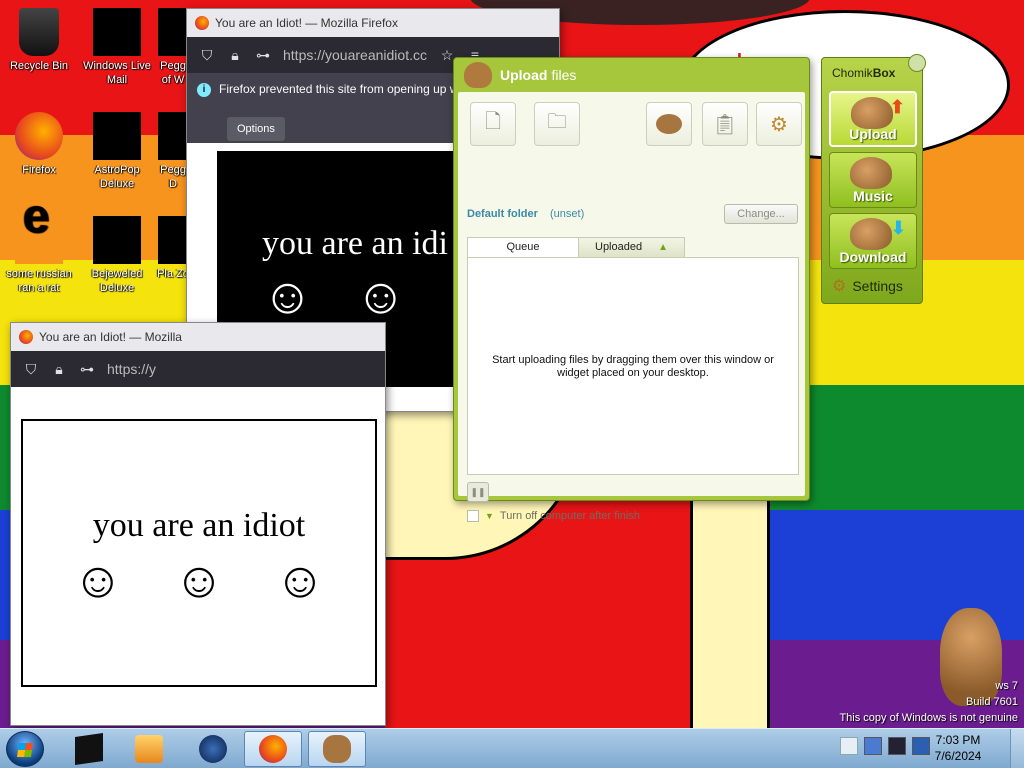 This screenshot has height=768, width=1024. I want to click on desktop-icon-peggle-deluxe: Pegg D, so click(173, 151).